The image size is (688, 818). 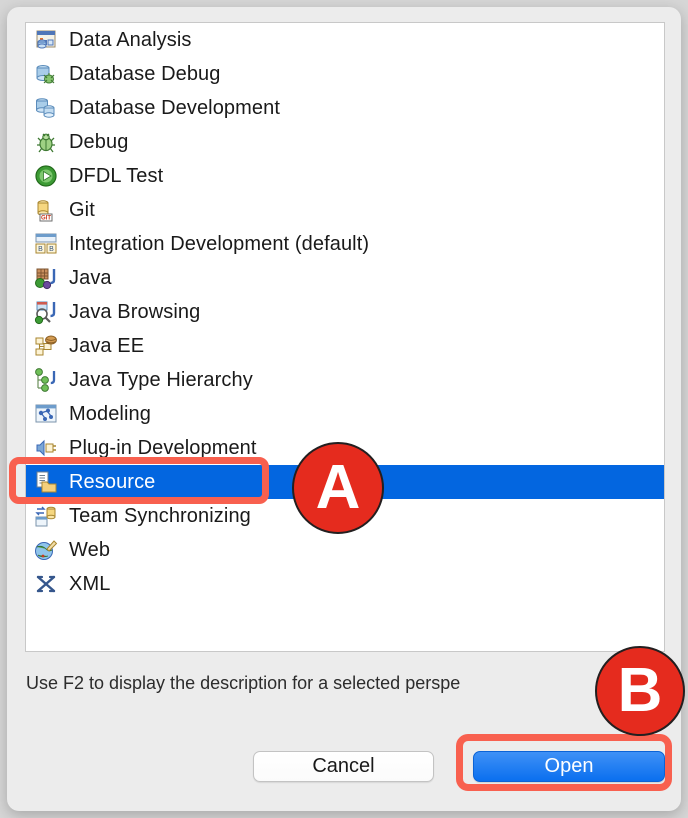 What do you see at coordinates (46, 482) in the screenshot?
I see `resource-icon` at bounding box center [46, 482].